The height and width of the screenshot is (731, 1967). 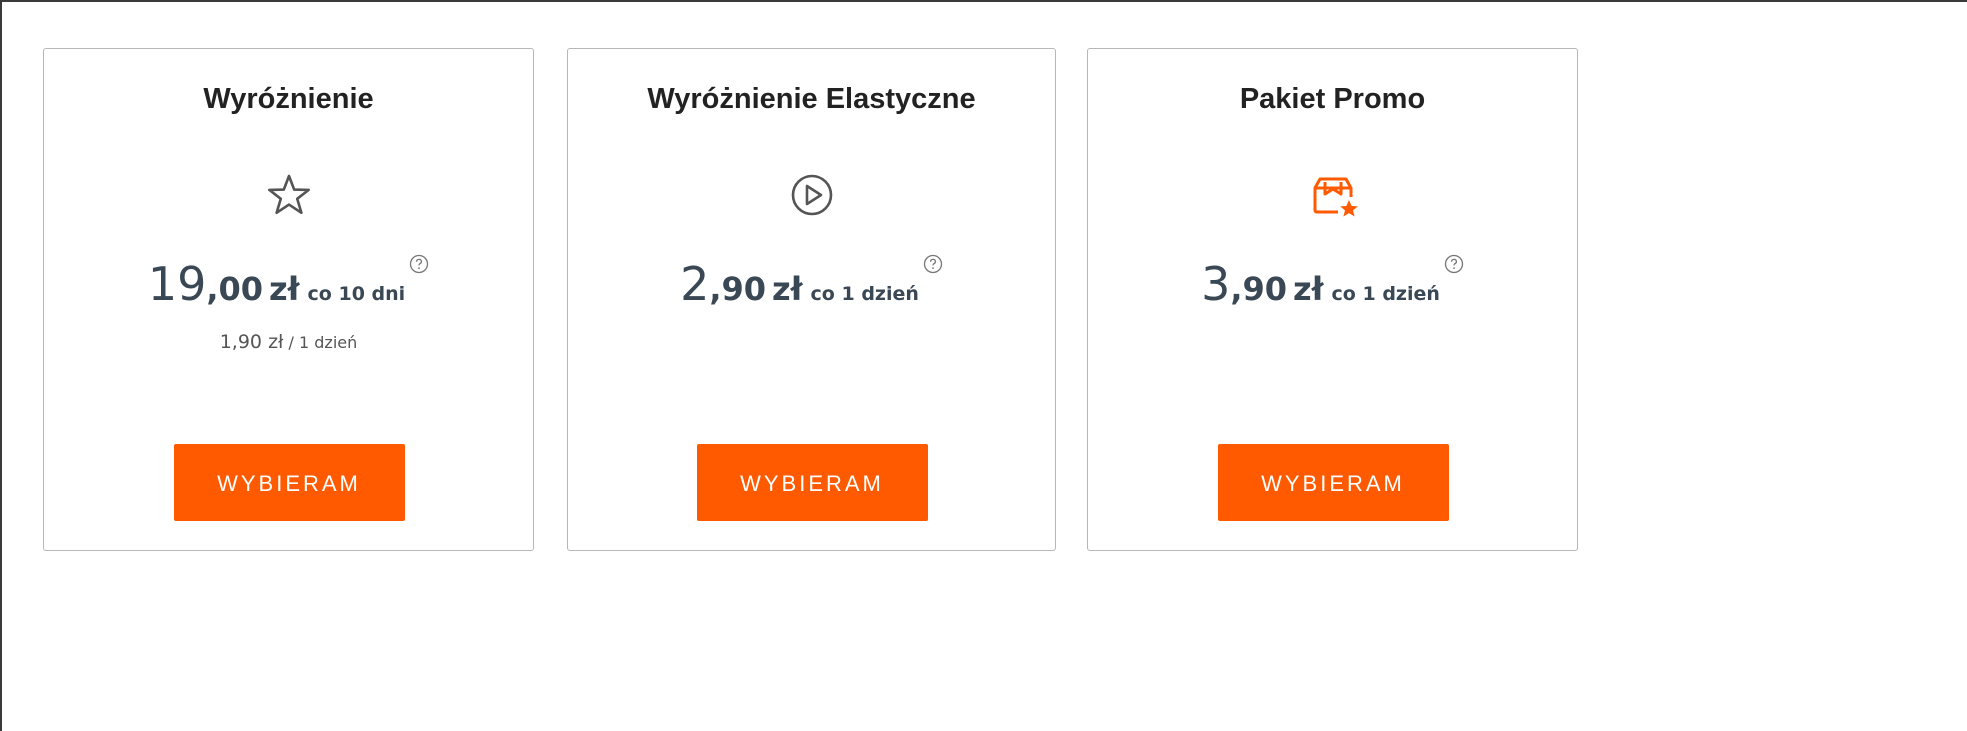 I want to click on price-integer: 3, so click(x=1216, y=284).